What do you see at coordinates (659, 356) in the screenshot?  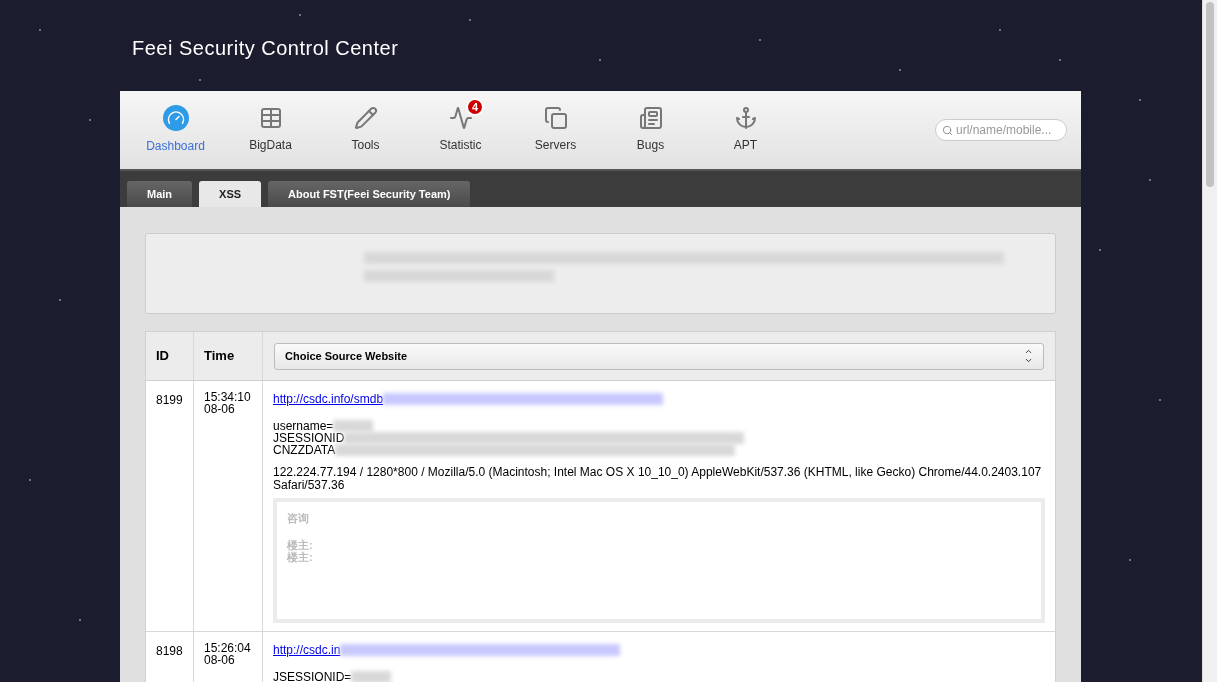 I see `source-select: Choice Source Website` at bounding box center [659, 356].